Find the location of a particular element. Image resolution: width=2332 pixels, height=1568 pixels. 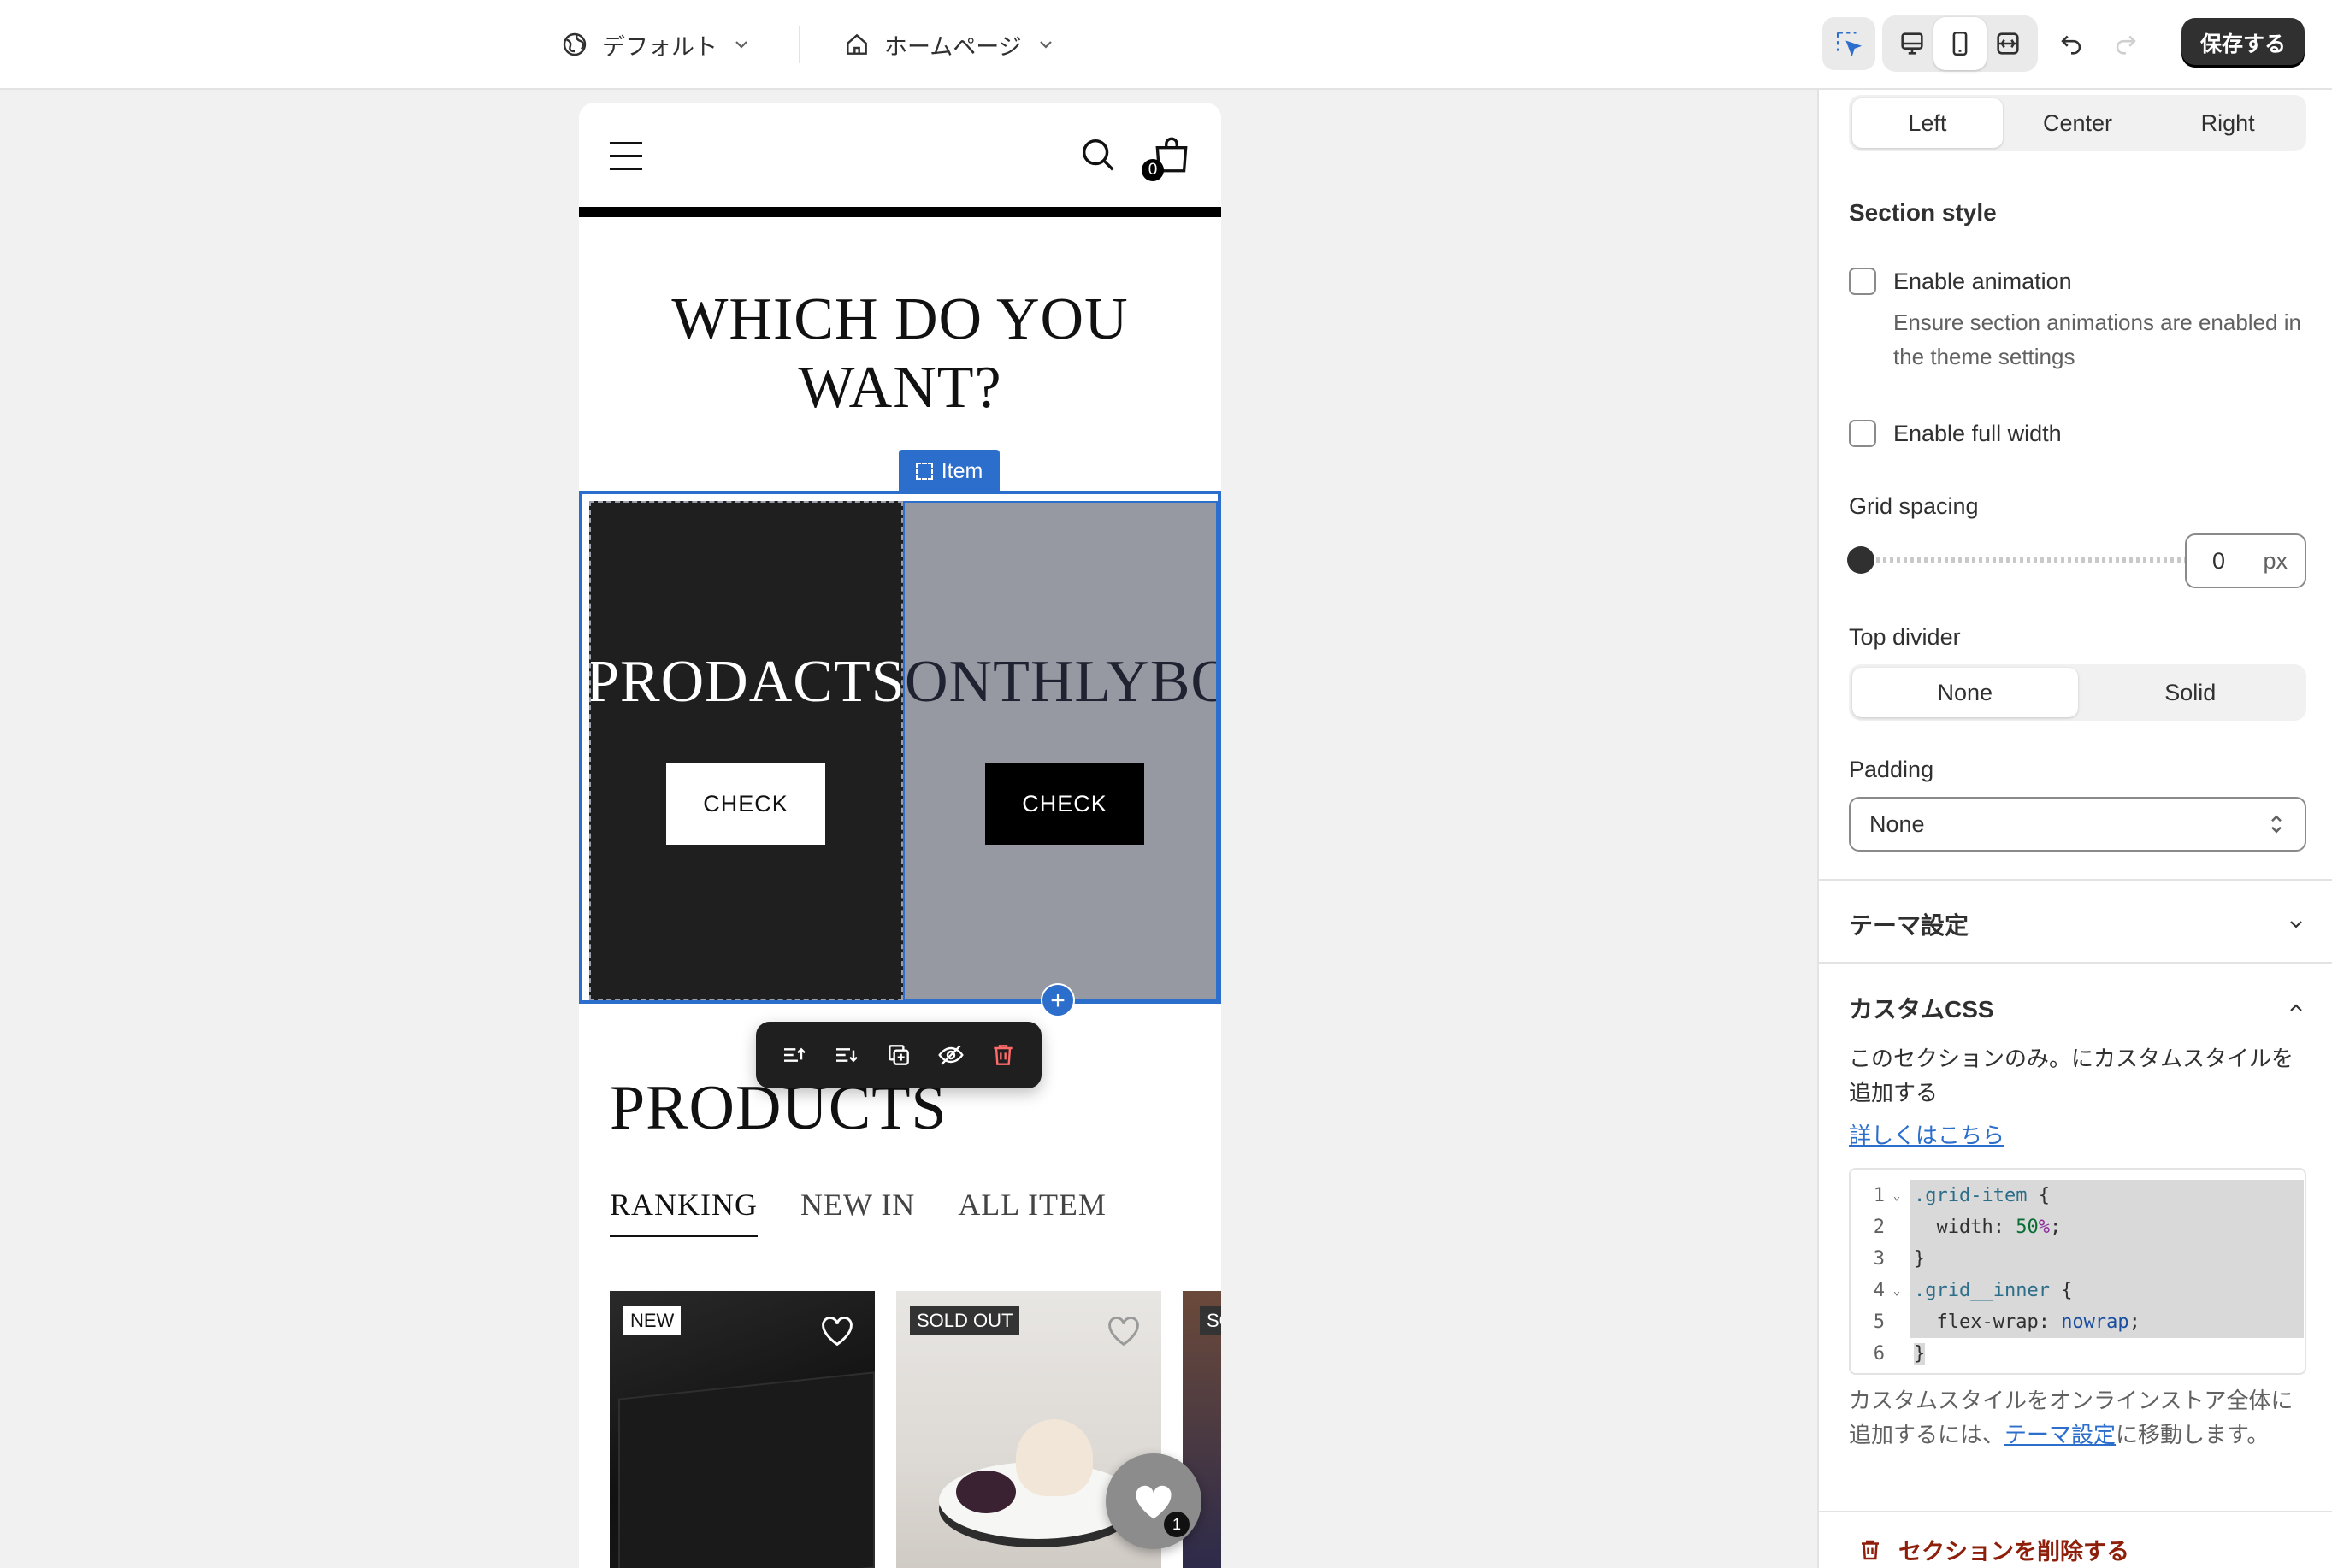

duplicate-button is located at coordinates (899, 1055).